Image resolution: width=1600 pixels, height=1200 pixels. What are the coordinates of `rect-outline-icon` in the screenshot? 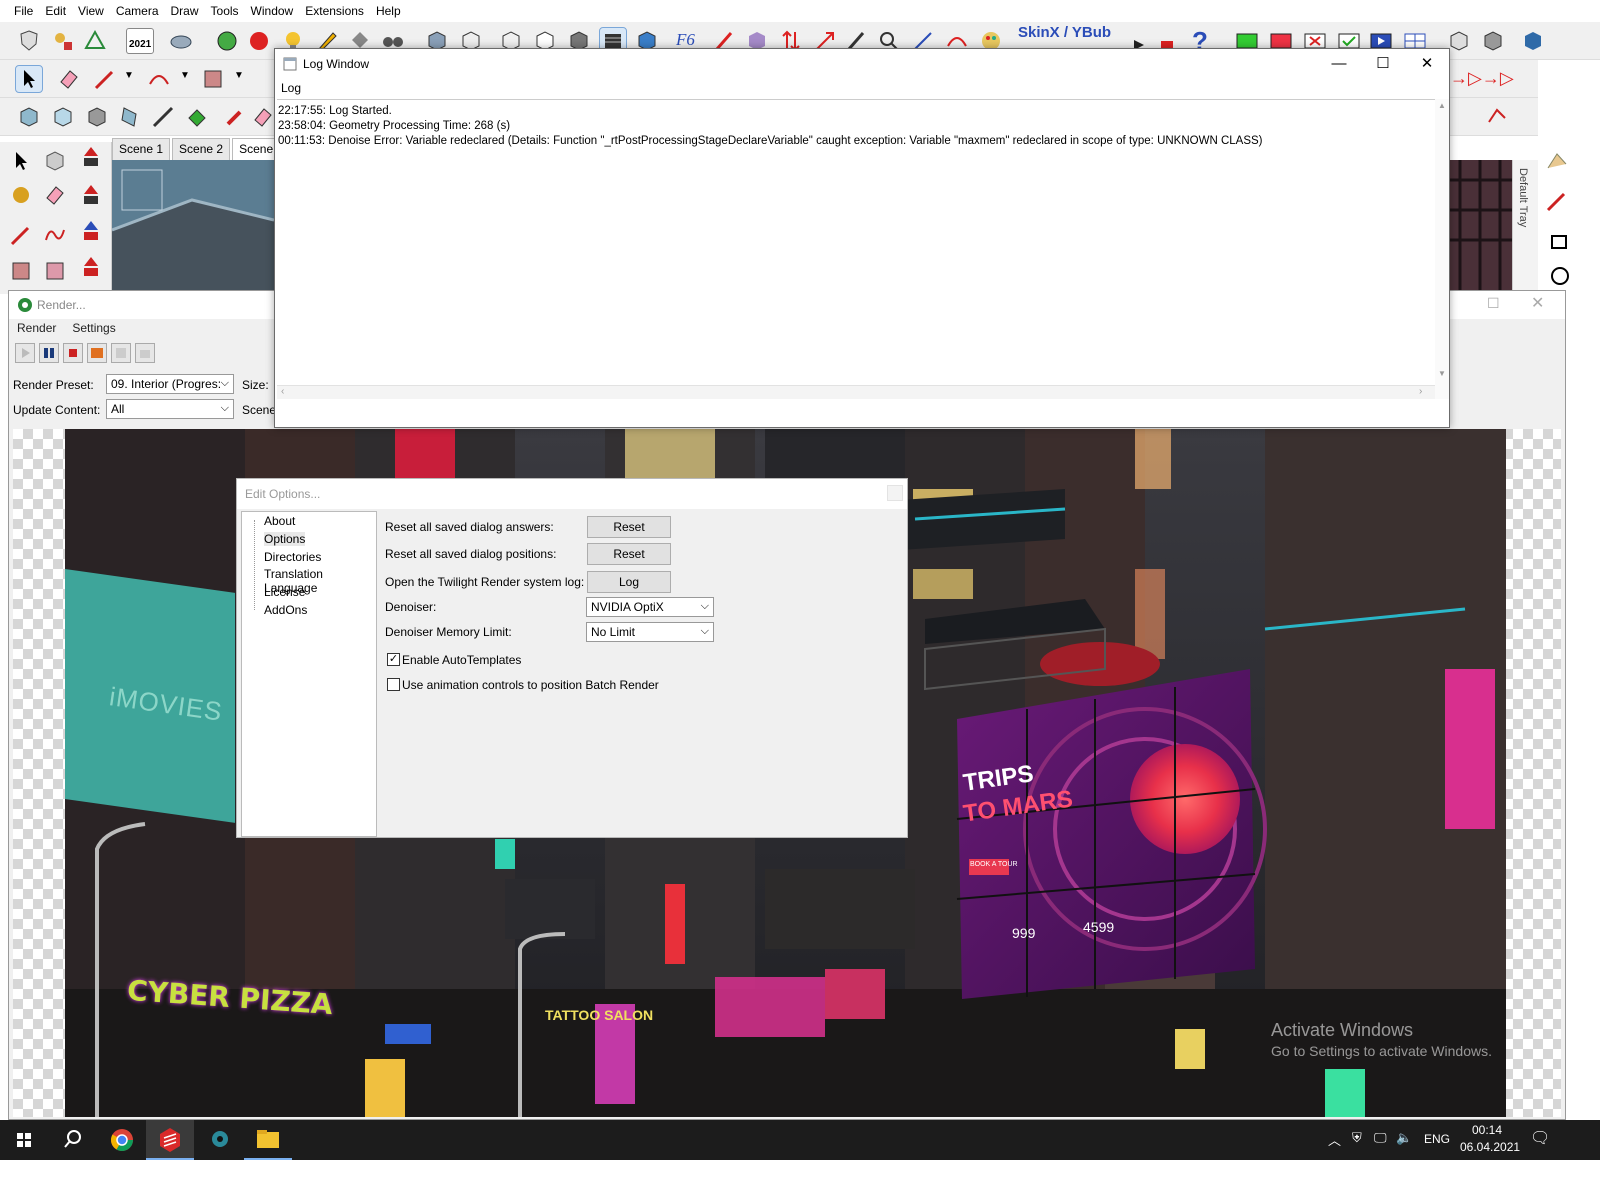 It's located at (1557, 241).